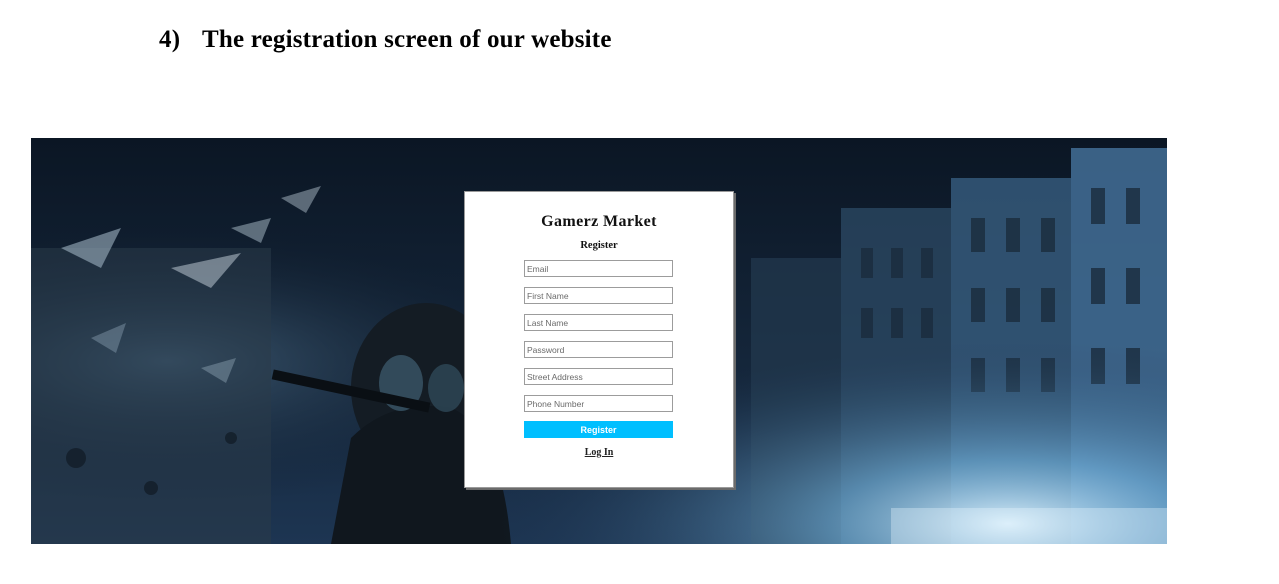 The image size is (1279, 584). I want to click on password-field, so click(598, 349).